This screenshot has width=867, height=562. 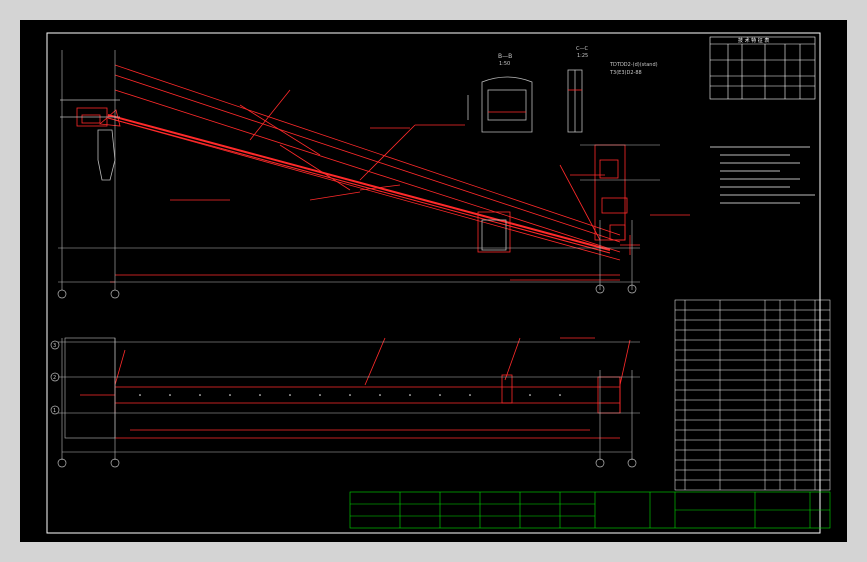 I want to click on axis-bubbles-elevation, so click(x=347, y=291).